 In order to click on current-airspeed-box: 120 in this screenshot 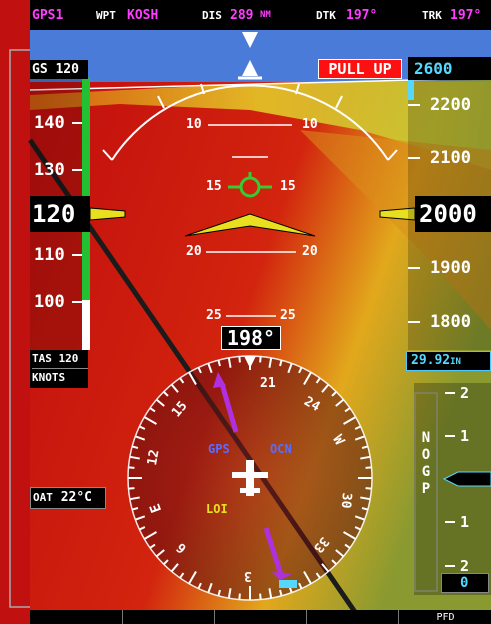, I will do `click(60, 214)`.